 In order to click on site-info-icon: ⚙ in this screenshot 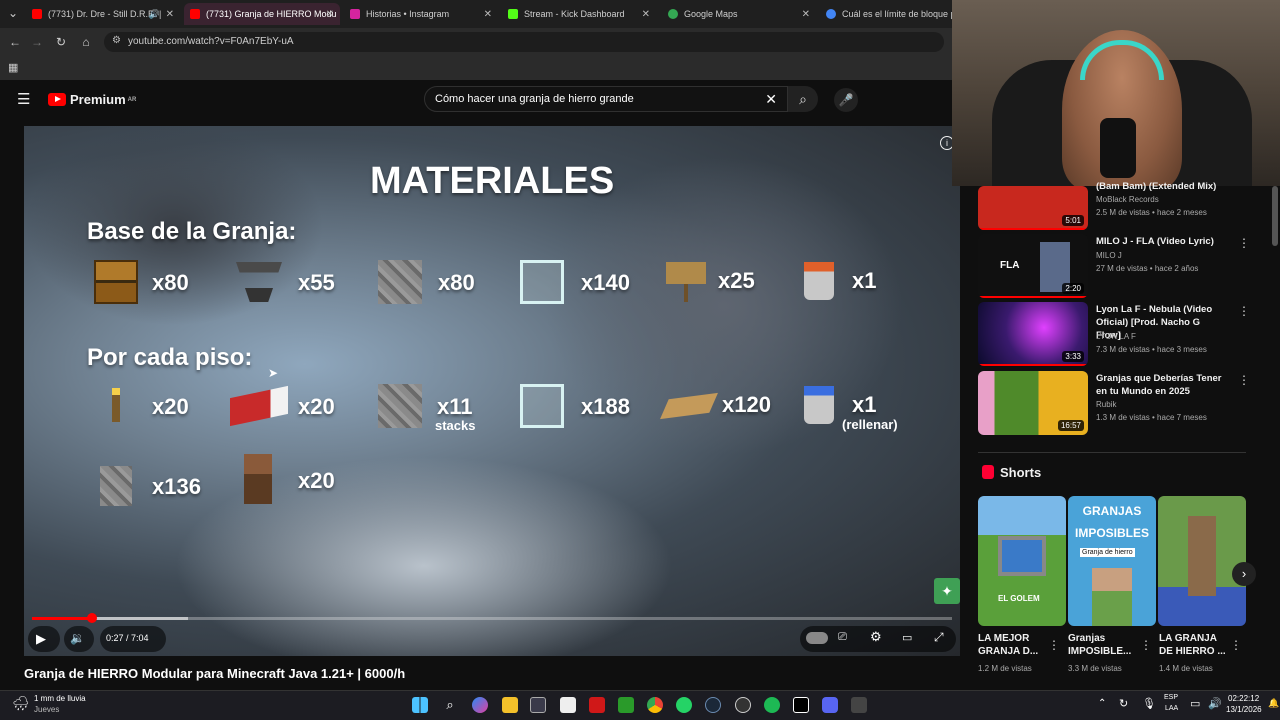, I will do `click(116, 40)`.